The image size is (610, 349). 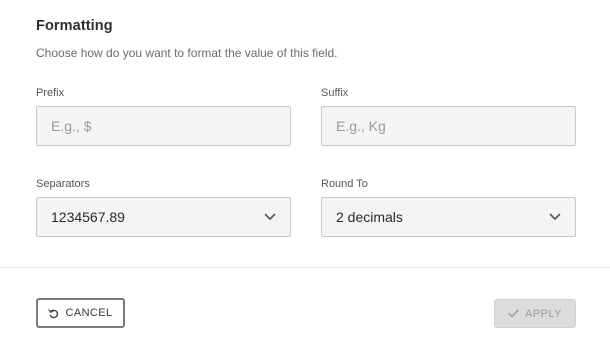 What do you see at coordinates (50, 93) in the screenshot?
I see `prefix-label: Prefix` at bounding box center [50, 93].